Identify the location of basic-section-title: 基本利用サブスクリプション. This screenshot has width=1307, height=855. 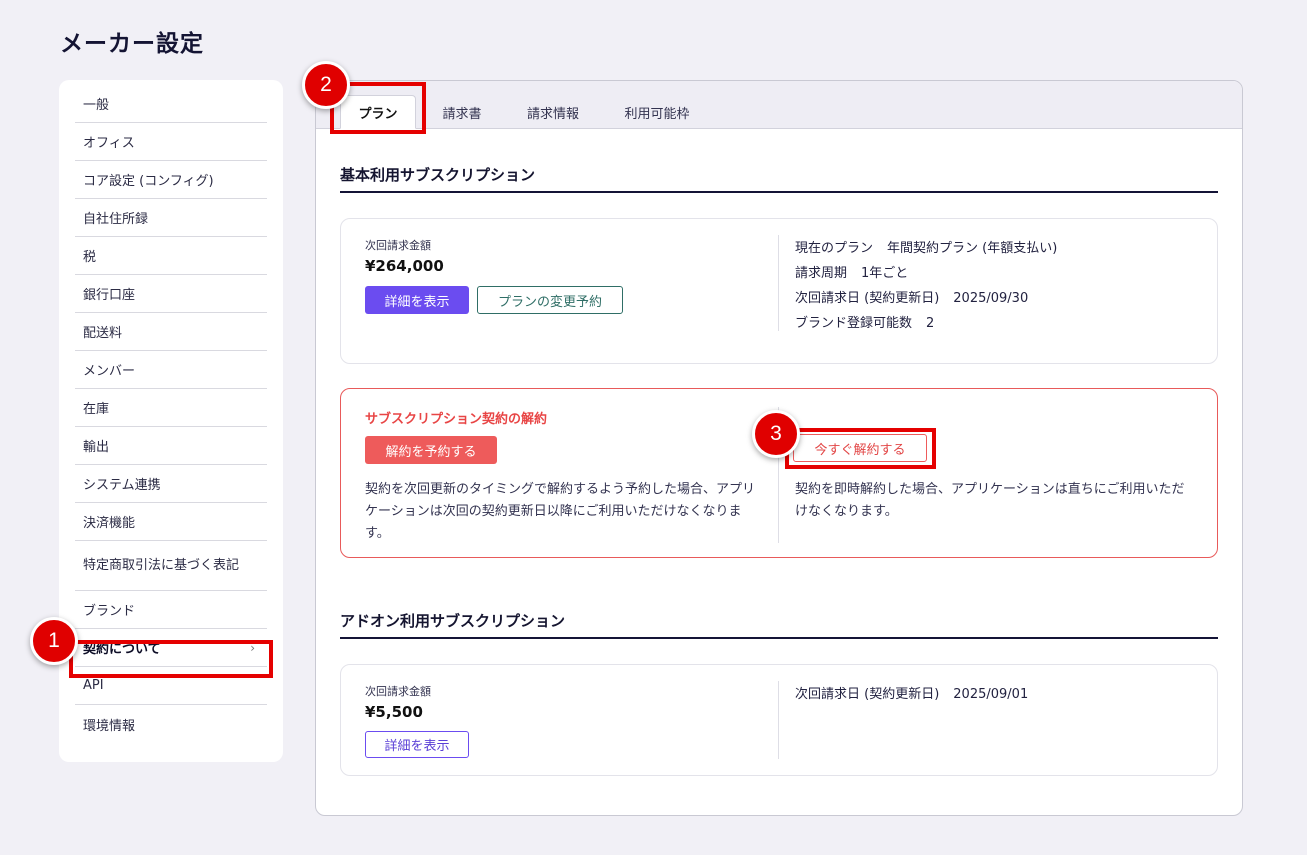
(438, 175).